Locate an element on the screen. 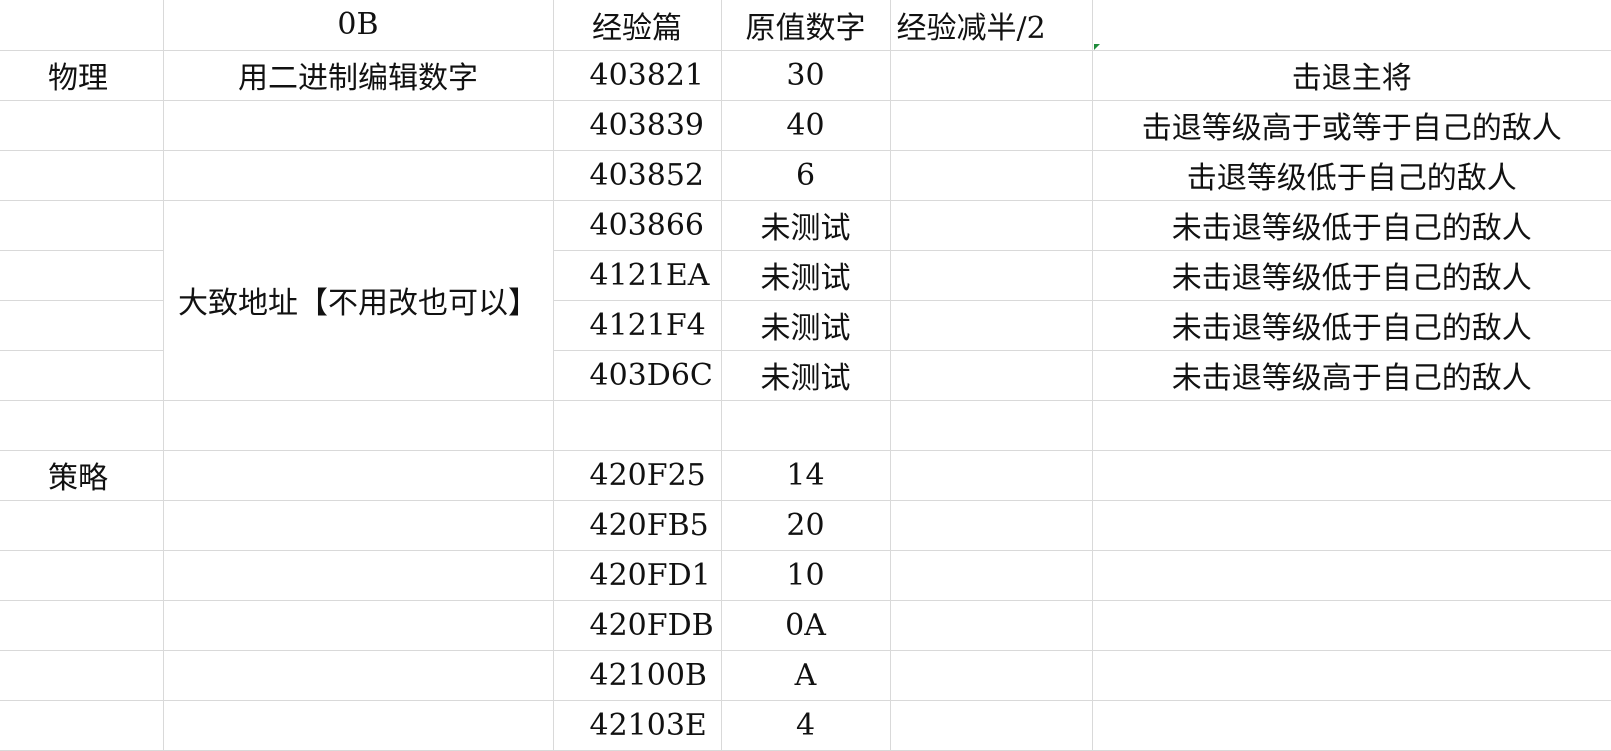 The image size is (1611, 751). table-row: 420FB5 20 is located at coordinates (805, 525).